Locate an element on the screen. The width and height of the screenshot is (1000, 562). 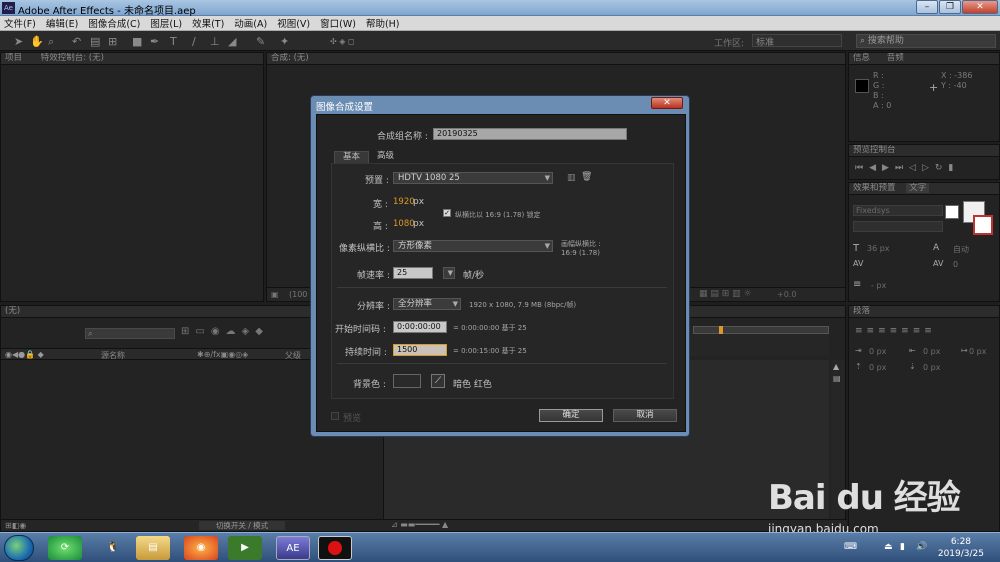
zoom-tool-icon: ⌕ is located at coordinates (51, 42).